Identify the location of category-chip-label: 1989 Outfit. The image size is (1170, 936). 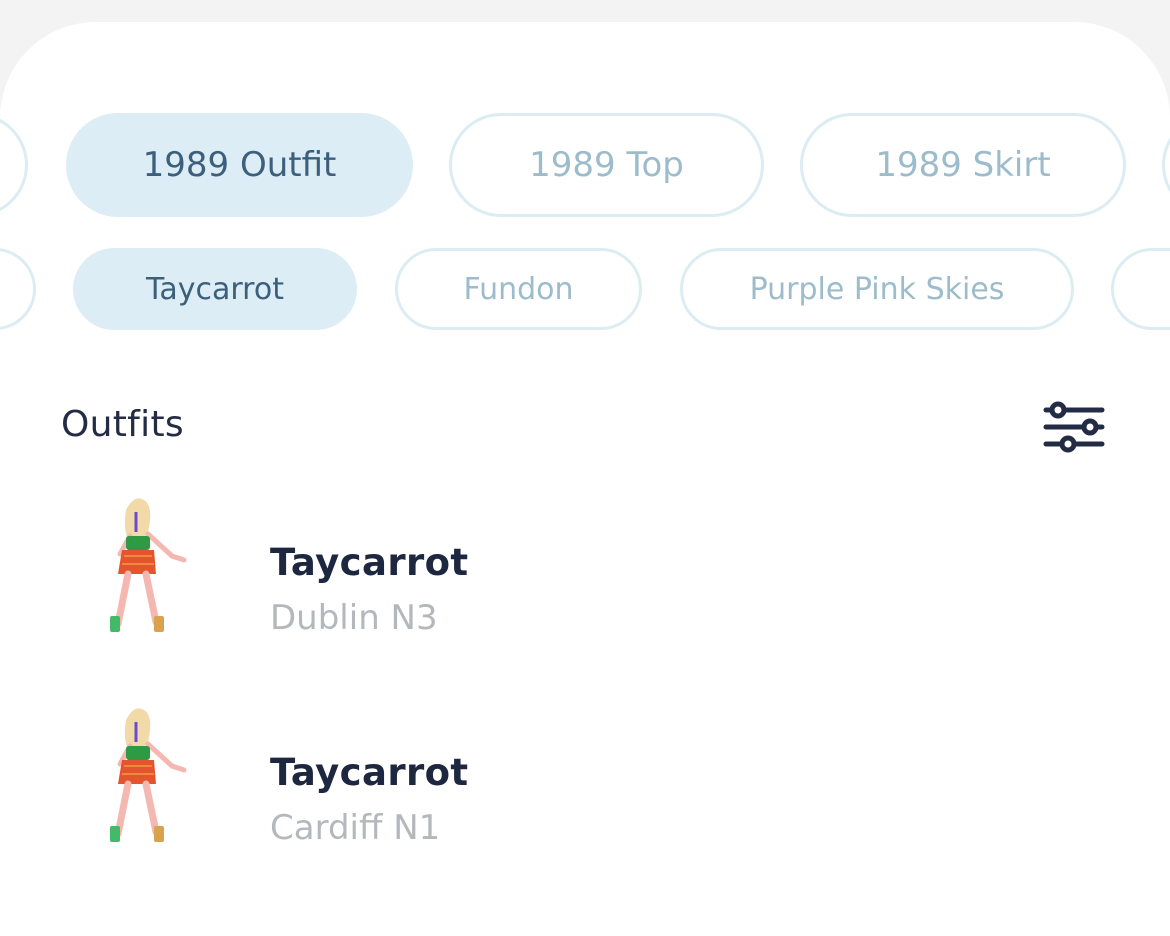
(239, 165).